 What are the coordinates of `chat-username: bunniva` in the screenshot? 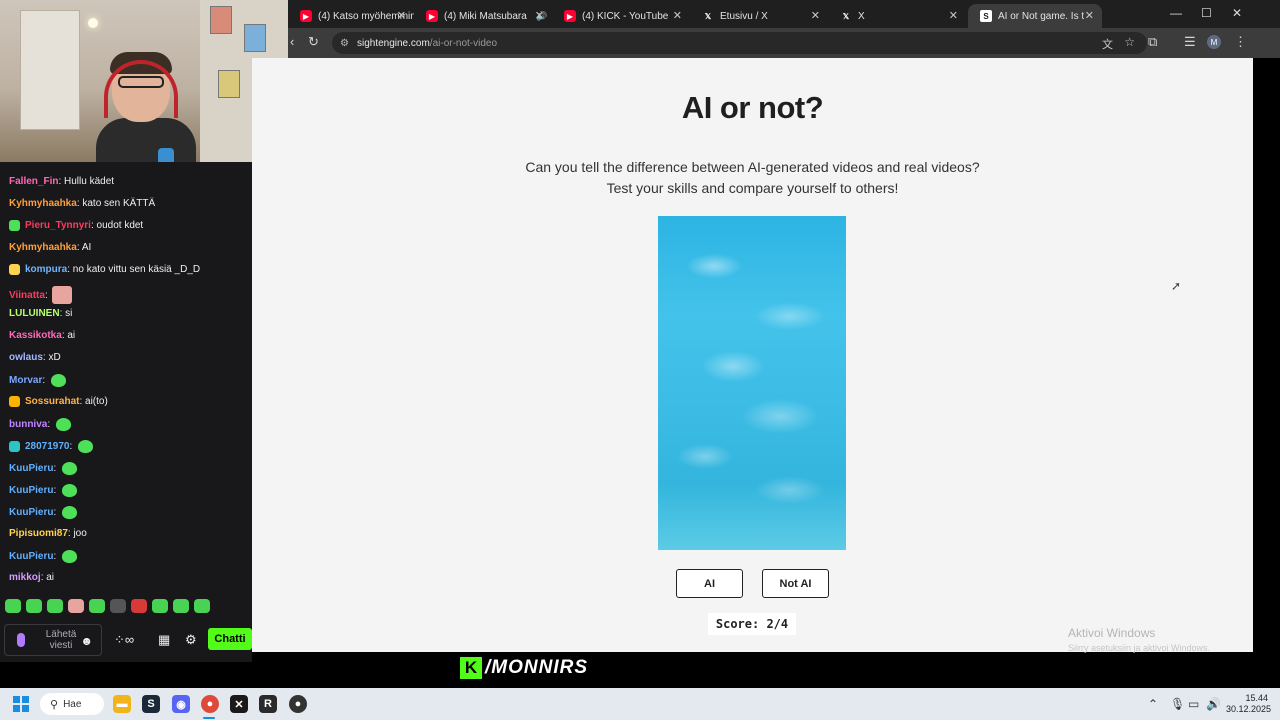 It's located at (28, 424).